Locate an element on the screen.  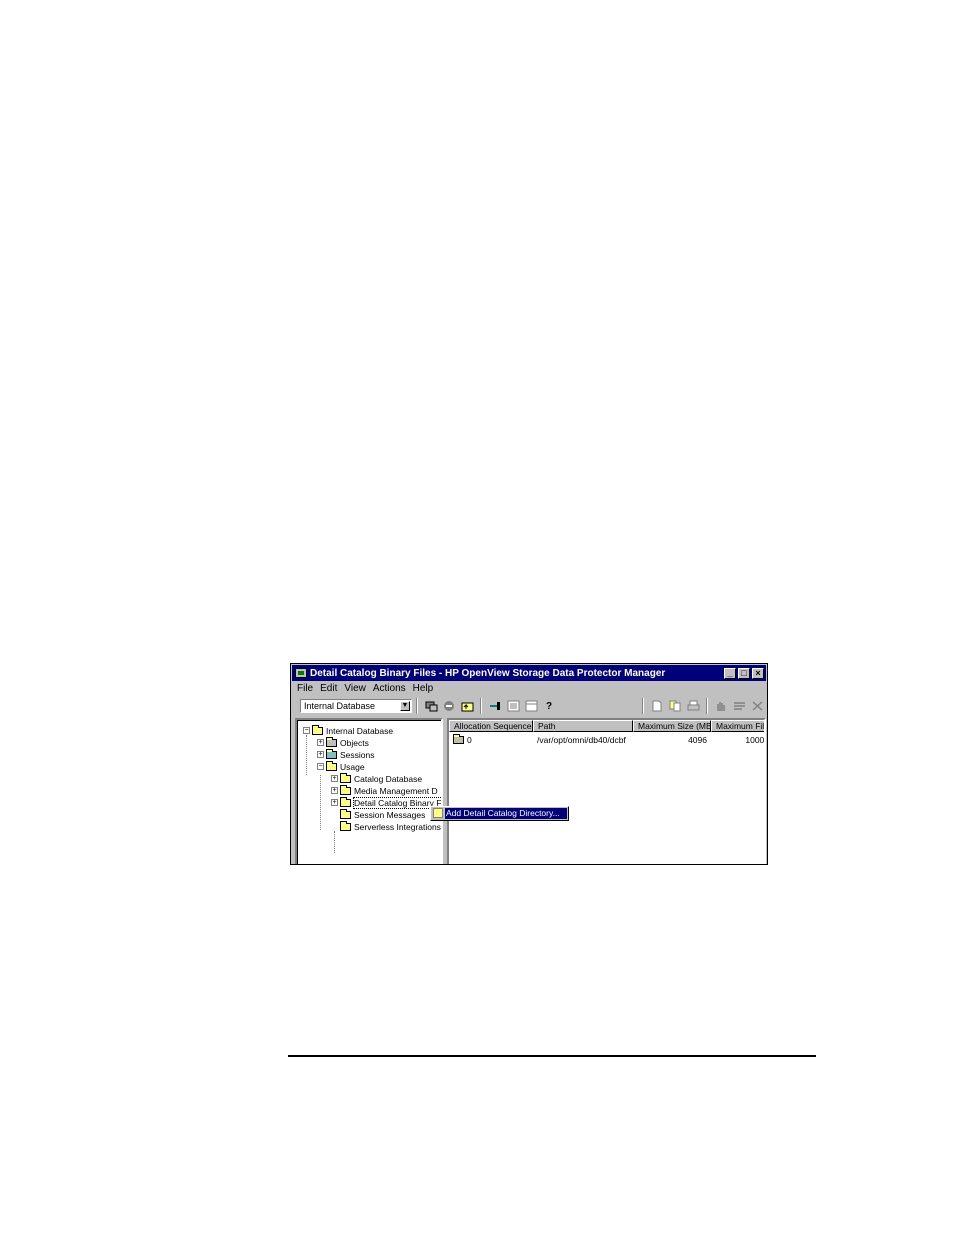
menu-file: File is located at coordinates (305, 688).